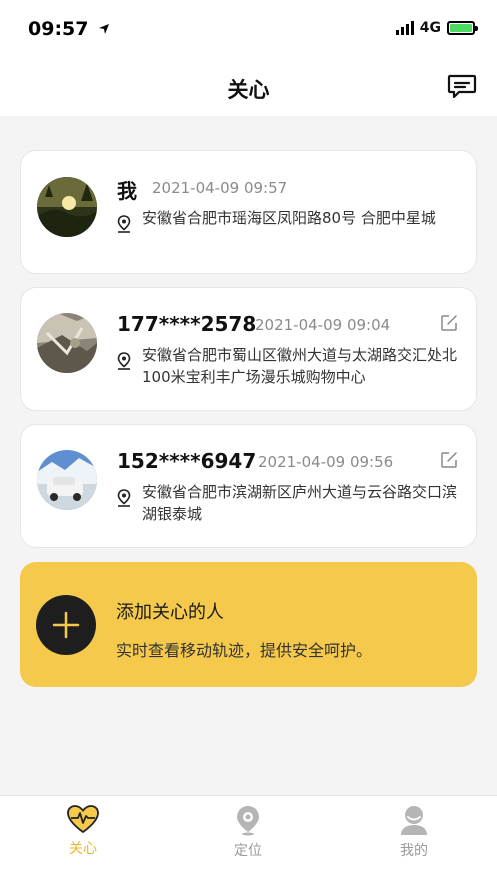 The height and width of the screenshot is (883, 497). I want to click on add-card-title: 添加关心的人, so click(170, 612).